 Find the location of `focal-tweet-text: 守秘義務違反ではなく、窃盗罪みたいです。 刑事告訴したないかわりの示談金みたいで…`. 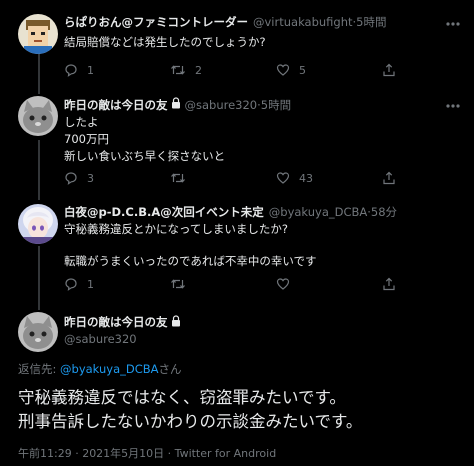

focal-tweet-text: 守秘義務違反ではなく、窃盗罪みたいです。 刑事告訴したないかわりの示談金みたいで… is located at coordinates (190, 409).